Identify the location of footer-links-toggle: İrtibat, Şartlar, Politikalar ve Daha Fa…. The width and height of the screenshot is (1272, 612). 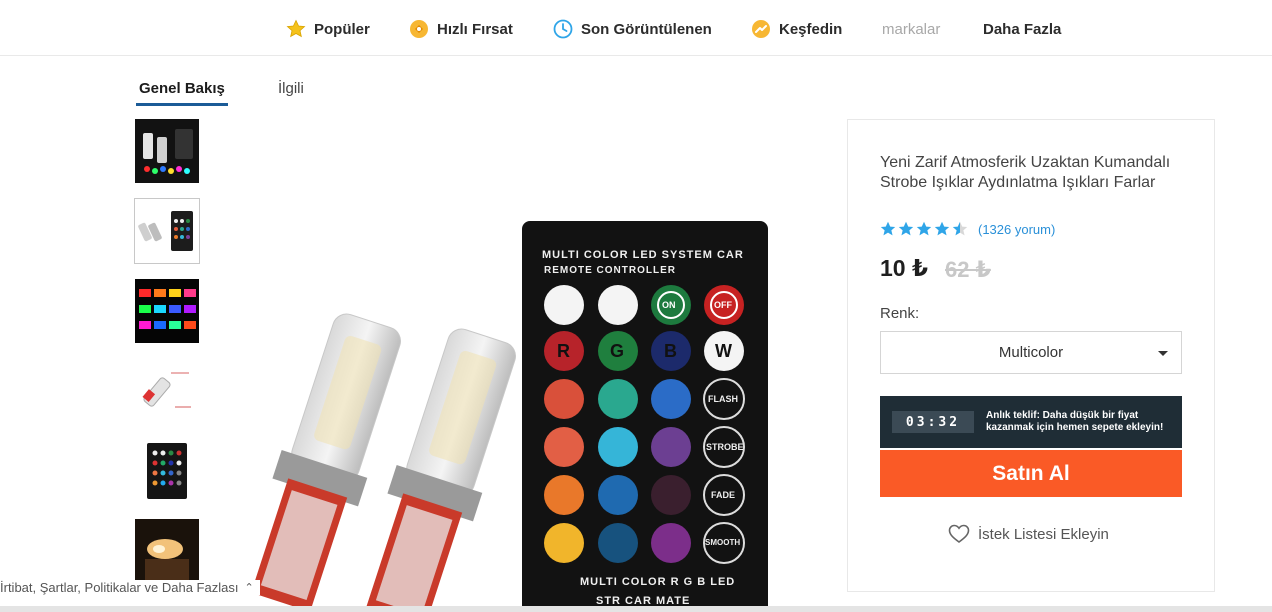
(130, 587).